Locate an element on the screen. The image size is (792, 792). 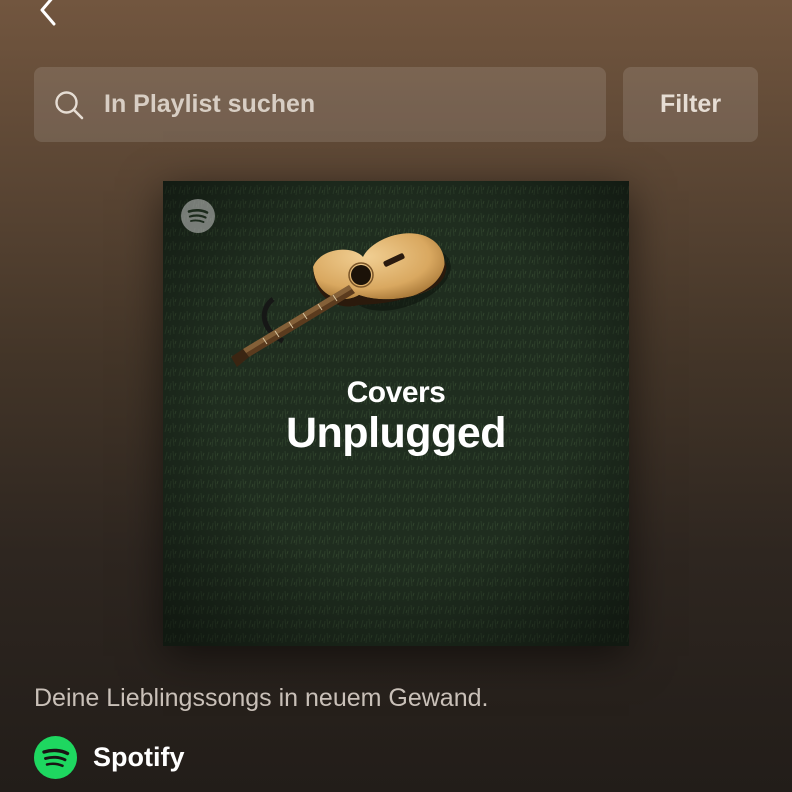
playlist-owner: Spotify is located at coordinates (109, 757).